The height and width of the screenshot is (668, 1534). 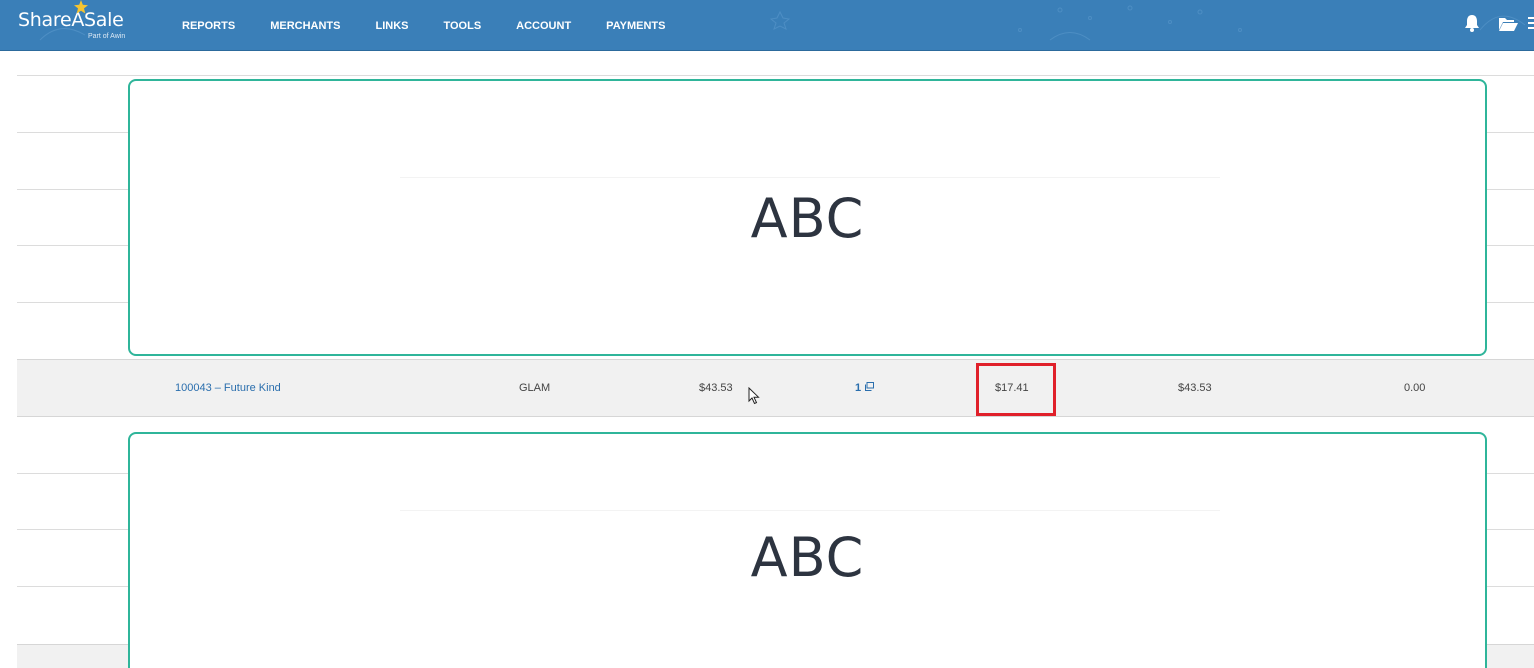 I want to click on star-icon, so click(x=81, y=7).